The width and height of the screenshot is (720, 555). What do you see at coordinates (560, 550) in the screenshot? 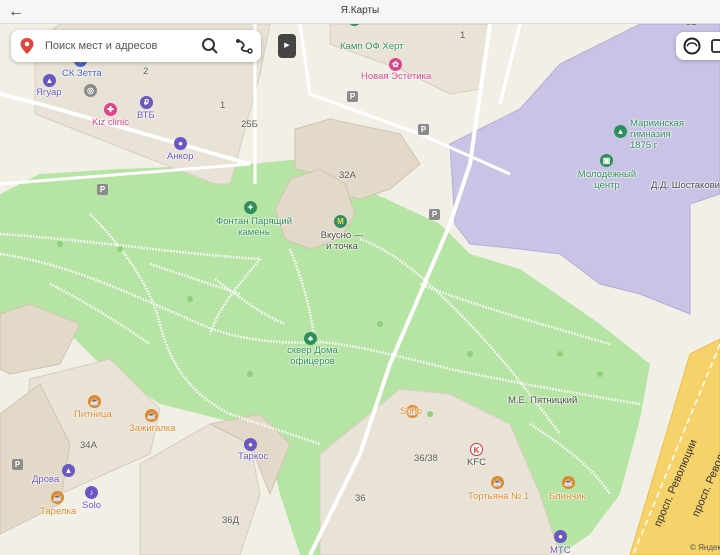
I see `poi-mts-label: МТС` at bounding box center [560, 550].